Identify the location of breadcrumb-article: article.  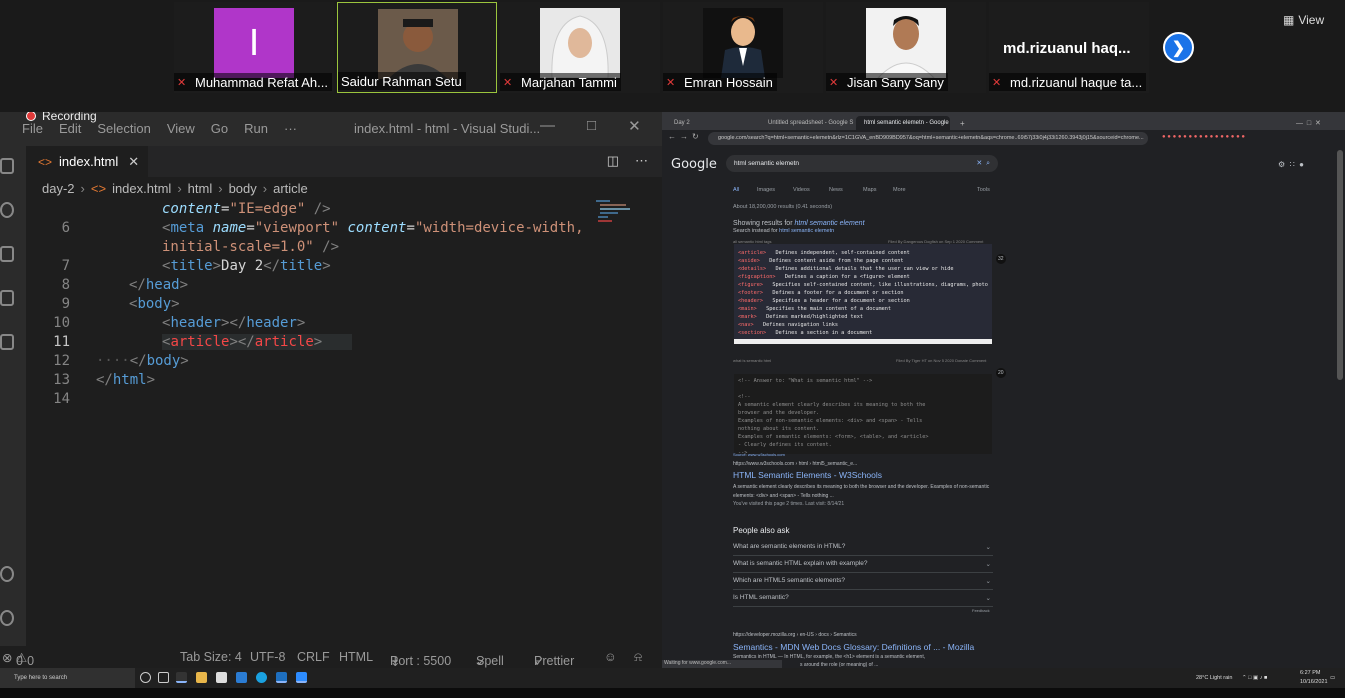
(290, 188).